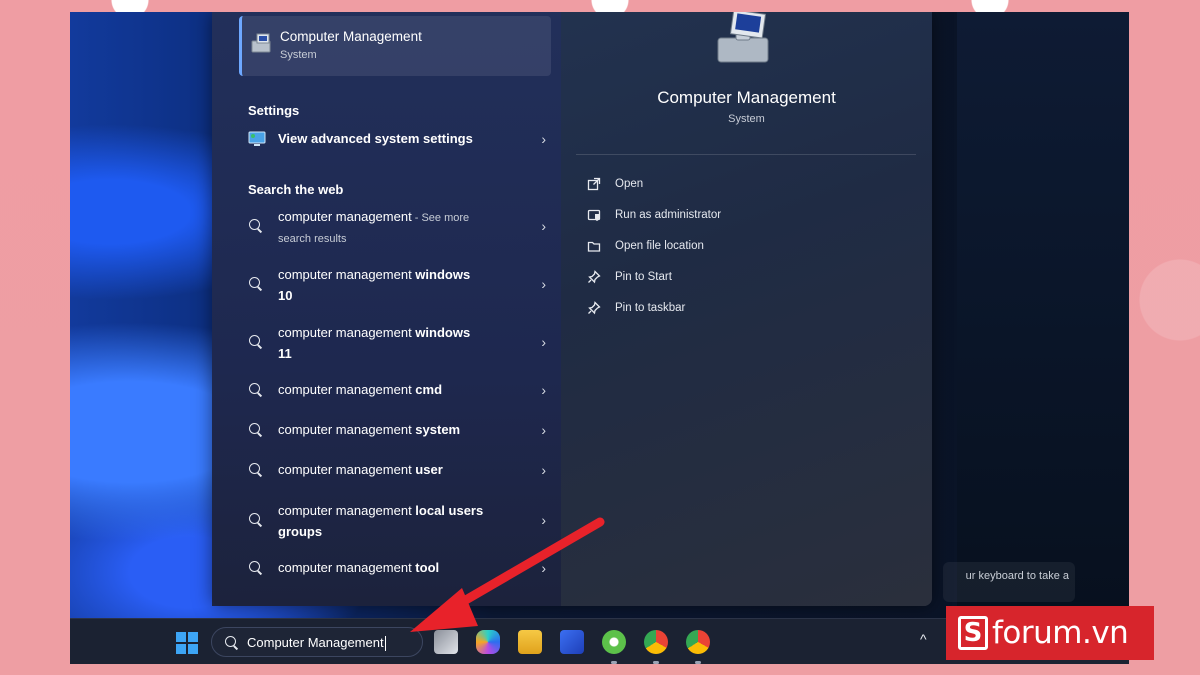 Image resolution: width=1200 pixels, height=675 pixels. What do you see at coordinates (629, 184) in the screenshot?
I see `action-label: Open` at bounding box center [629, 184].